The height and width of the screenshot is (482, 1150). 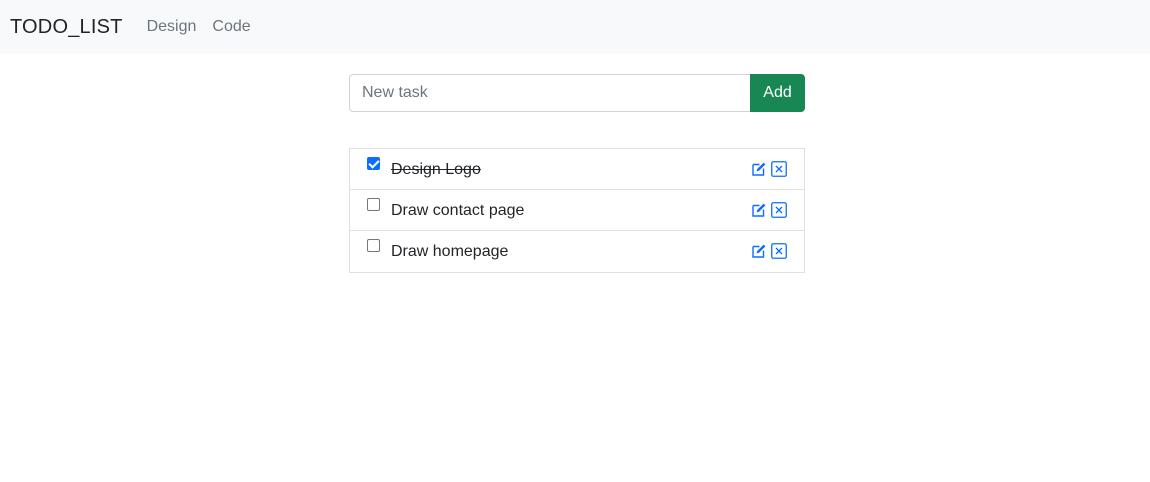 What do you see at coordinates (458, 210) in the screenshot?
I see `task-text: Draw contact page` at bounding box center [458, 210].